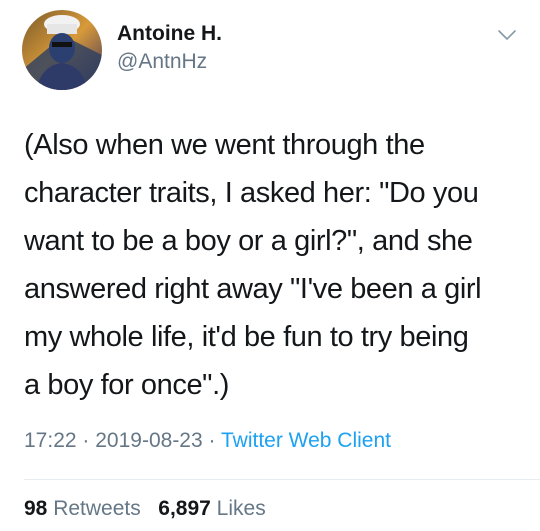  Describe the element at coordinates (169, 34) in the screenshot. I see `display-name: Antoine H.` at that location.